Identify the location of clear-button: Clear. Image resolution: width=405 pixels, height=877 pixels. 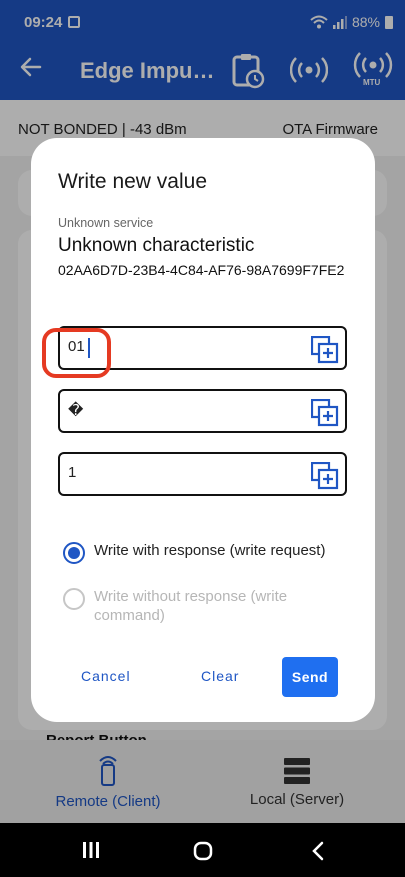
(220, 676).